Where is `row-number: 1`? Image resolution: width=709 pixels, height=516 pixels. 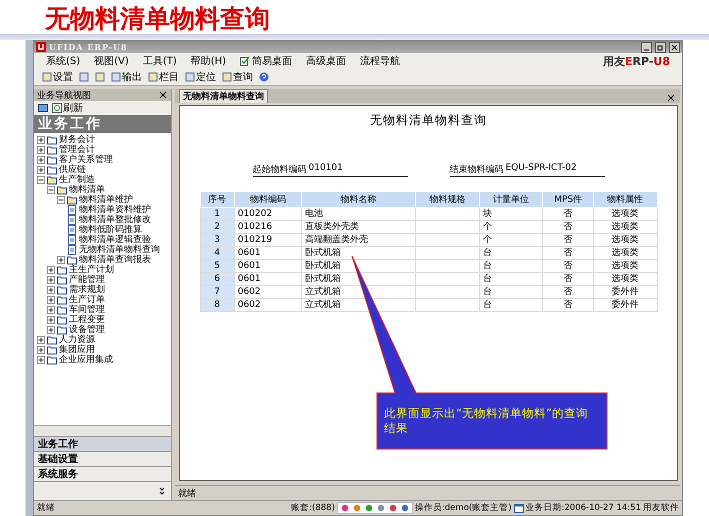 row-number: 1 is located at coordinates (217, 214).